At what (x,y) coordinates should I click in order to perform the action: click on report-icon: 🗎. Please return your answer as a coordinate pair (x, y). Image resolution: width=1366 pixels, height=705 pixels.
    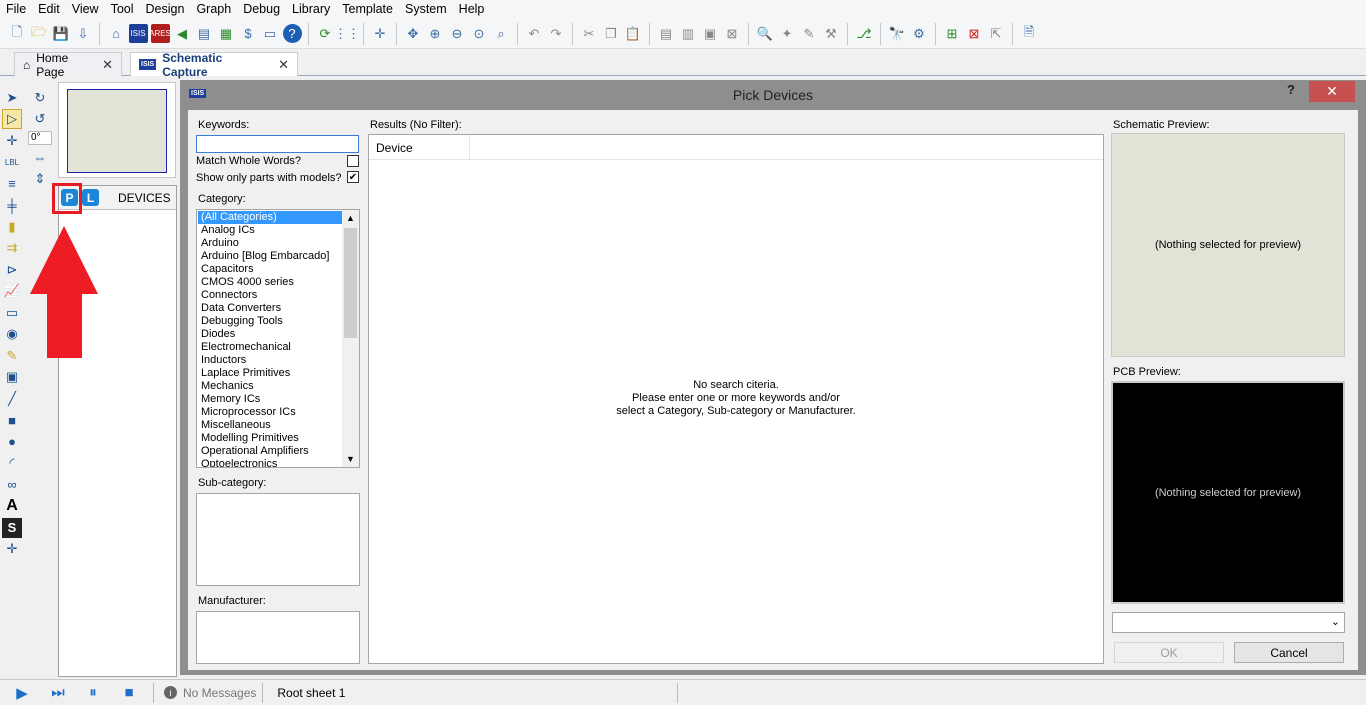
    Looking at the image, I should click on (1029, 33).